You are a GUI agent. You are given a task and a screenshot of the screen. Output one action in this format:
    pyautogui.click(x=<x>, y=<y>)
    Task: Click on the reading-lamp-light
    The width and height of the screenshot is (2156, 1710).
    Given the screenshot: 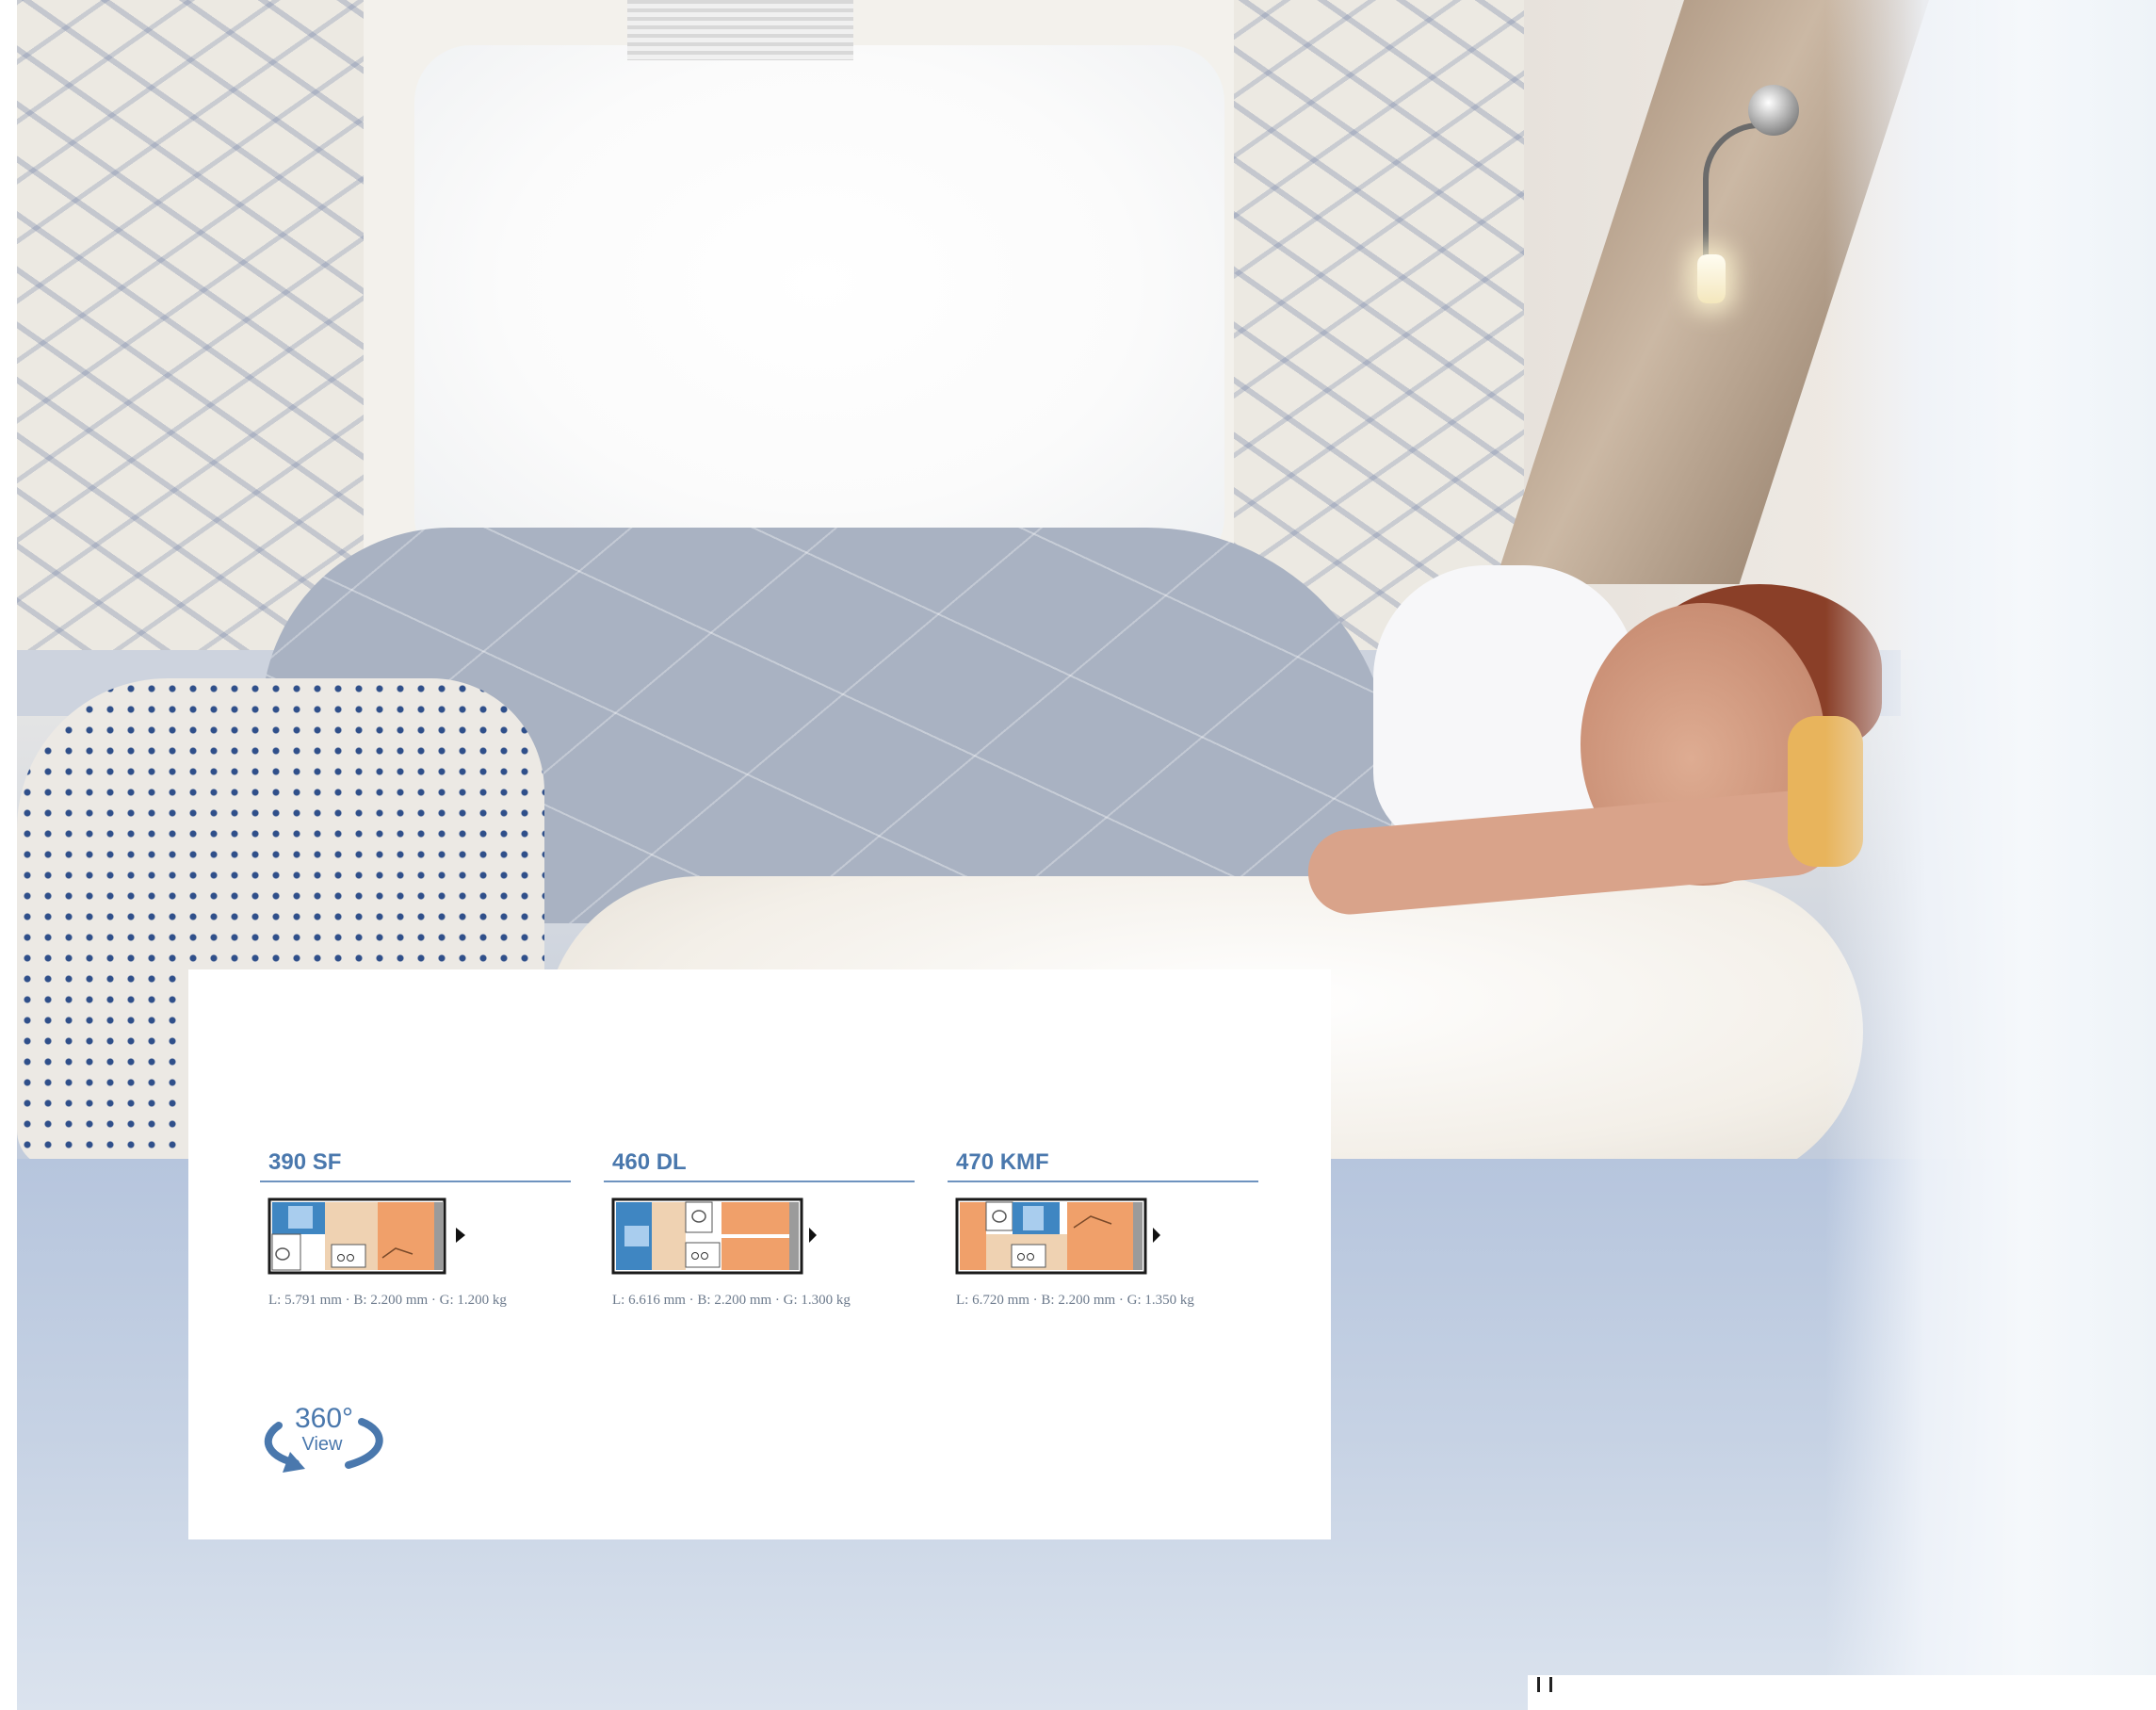 What is the action you would take?
    pyautogui.click(x=1712, y=278)
    